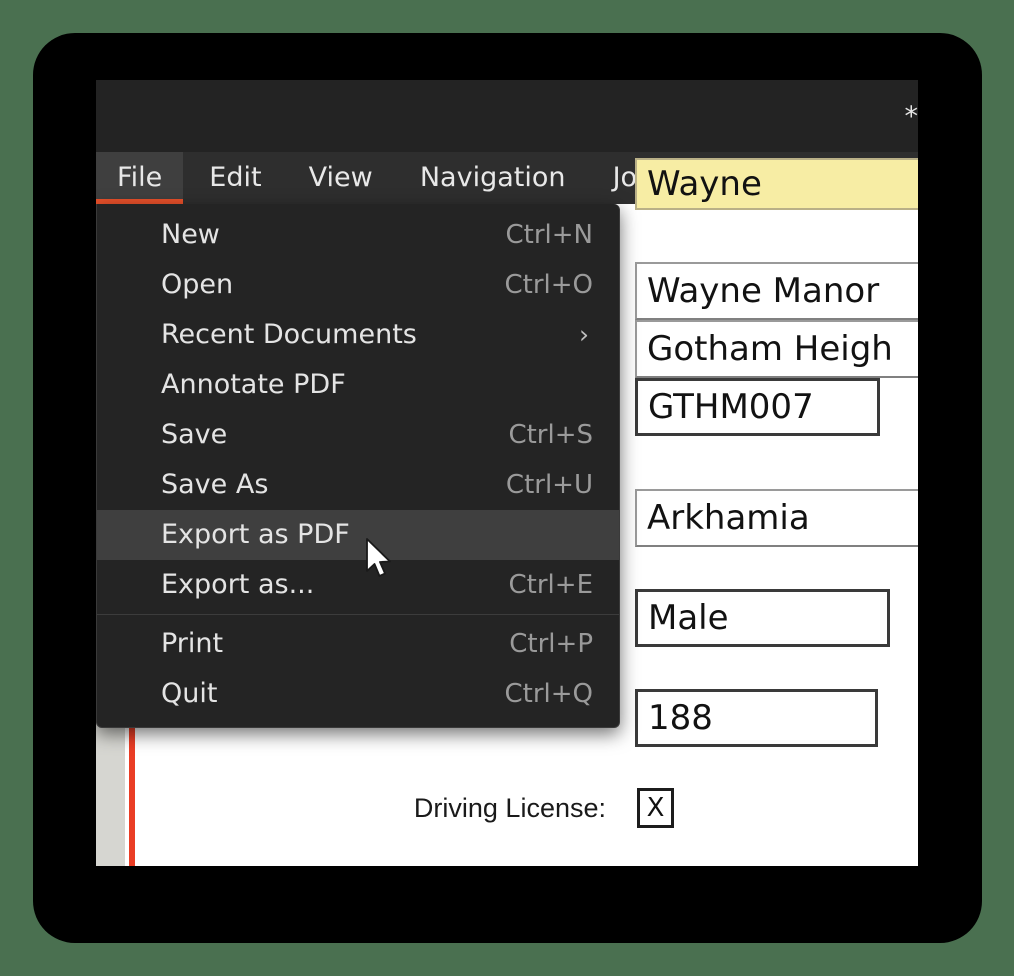 This screenshot has width=1014, height=976. I want to click on menu-item-label: Save, so click(194, 434).